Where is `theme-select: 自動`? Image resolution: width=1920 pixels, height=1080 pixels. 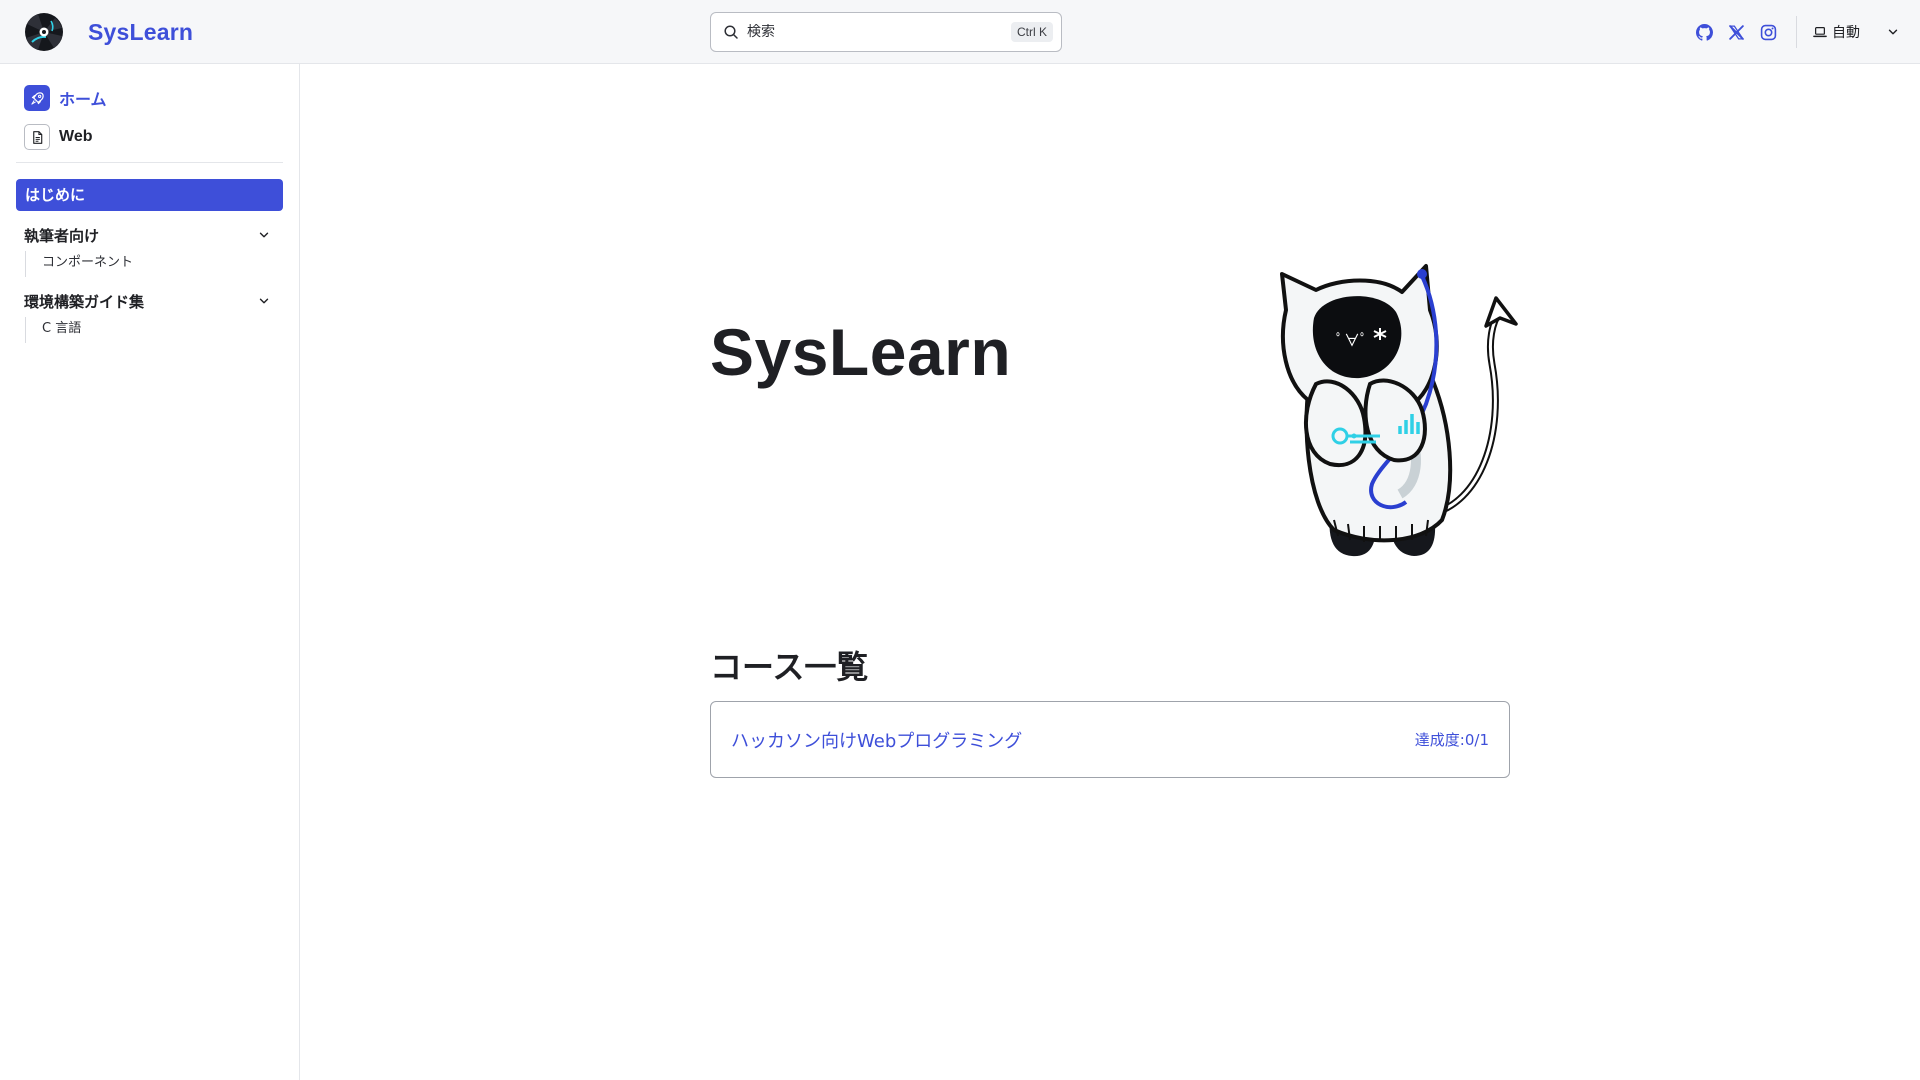
theme-select: 自動 is located at coordinates (1856, 32).